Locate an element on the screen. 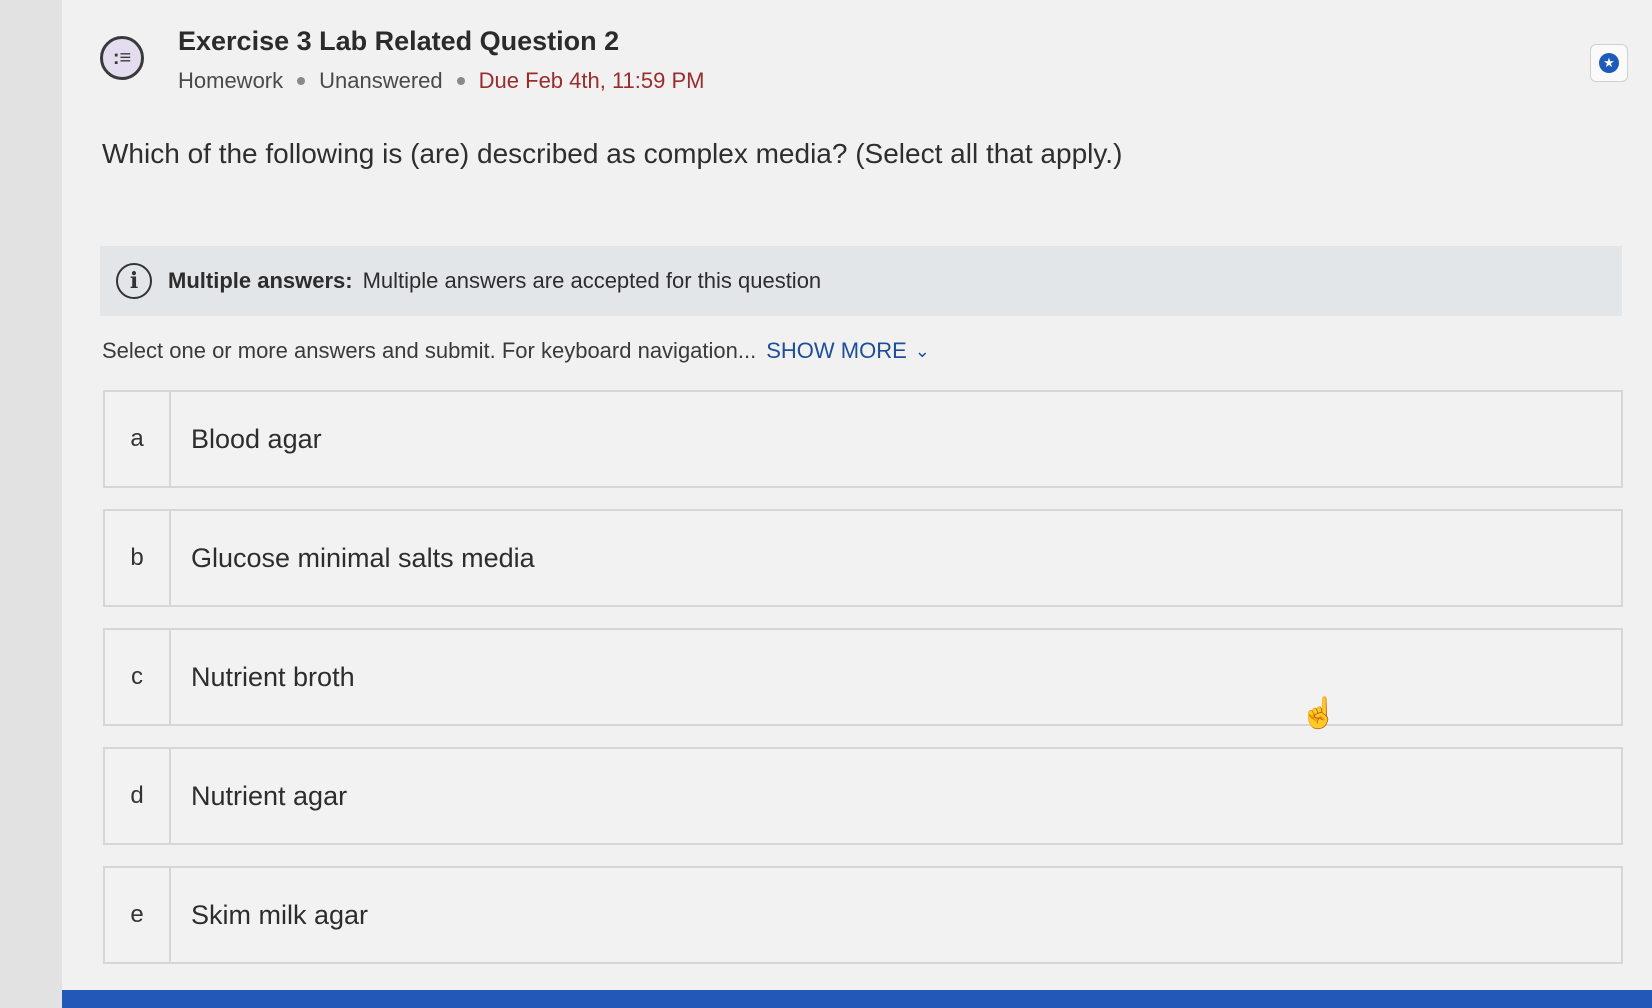  chevron-down-icon: ⌄ is located at coordinates (922, 351).